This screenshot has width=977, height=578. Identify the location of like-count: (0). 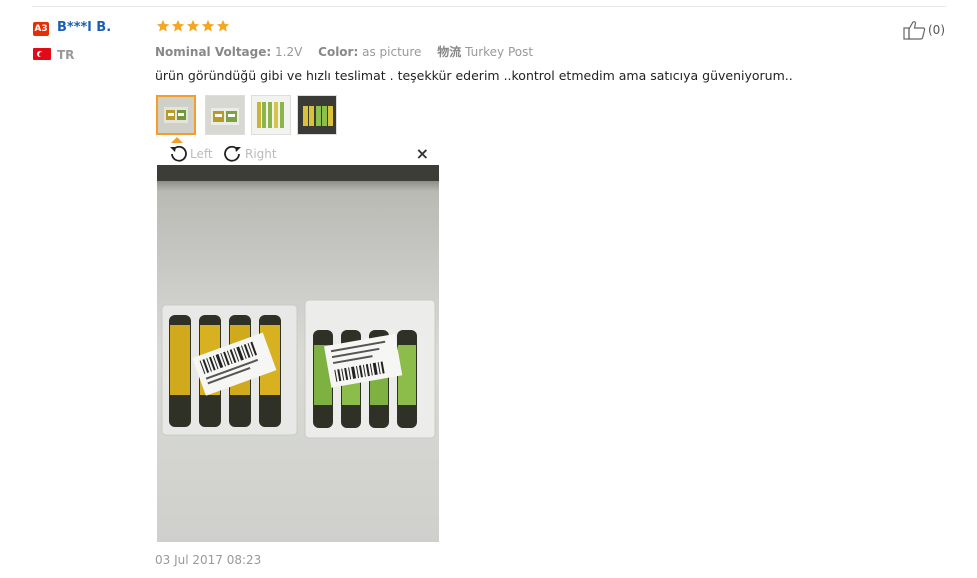
(936, 30).